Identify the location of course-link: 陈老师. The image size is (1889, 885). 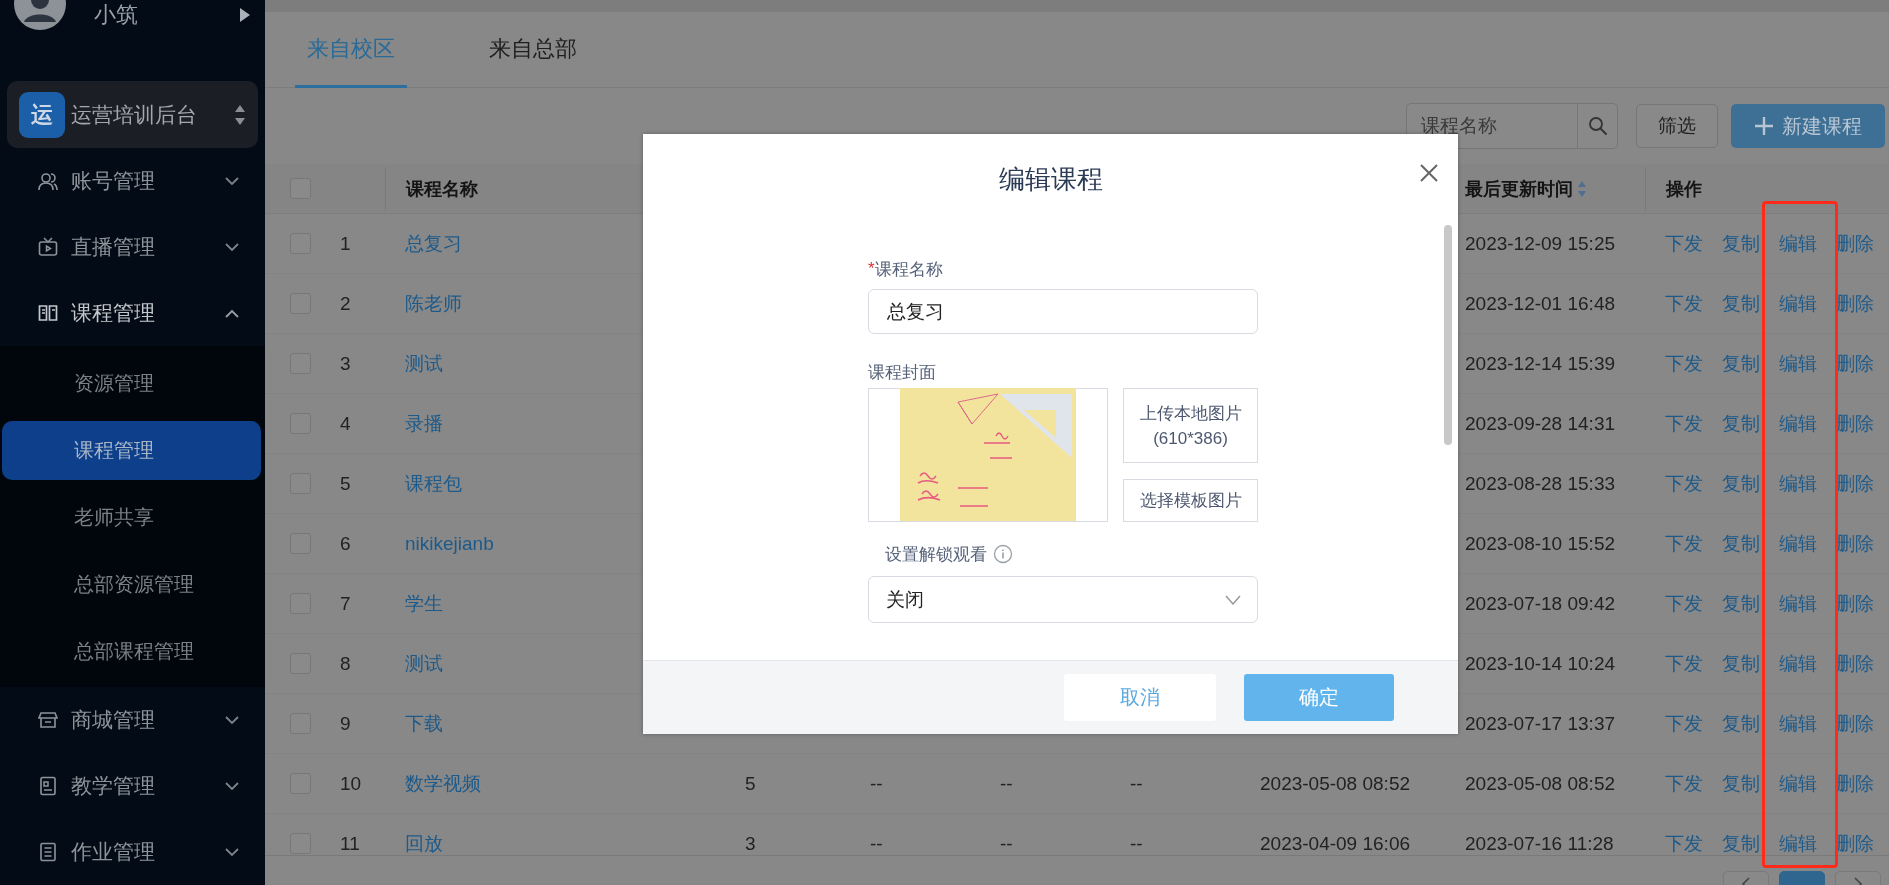
(433, 303).